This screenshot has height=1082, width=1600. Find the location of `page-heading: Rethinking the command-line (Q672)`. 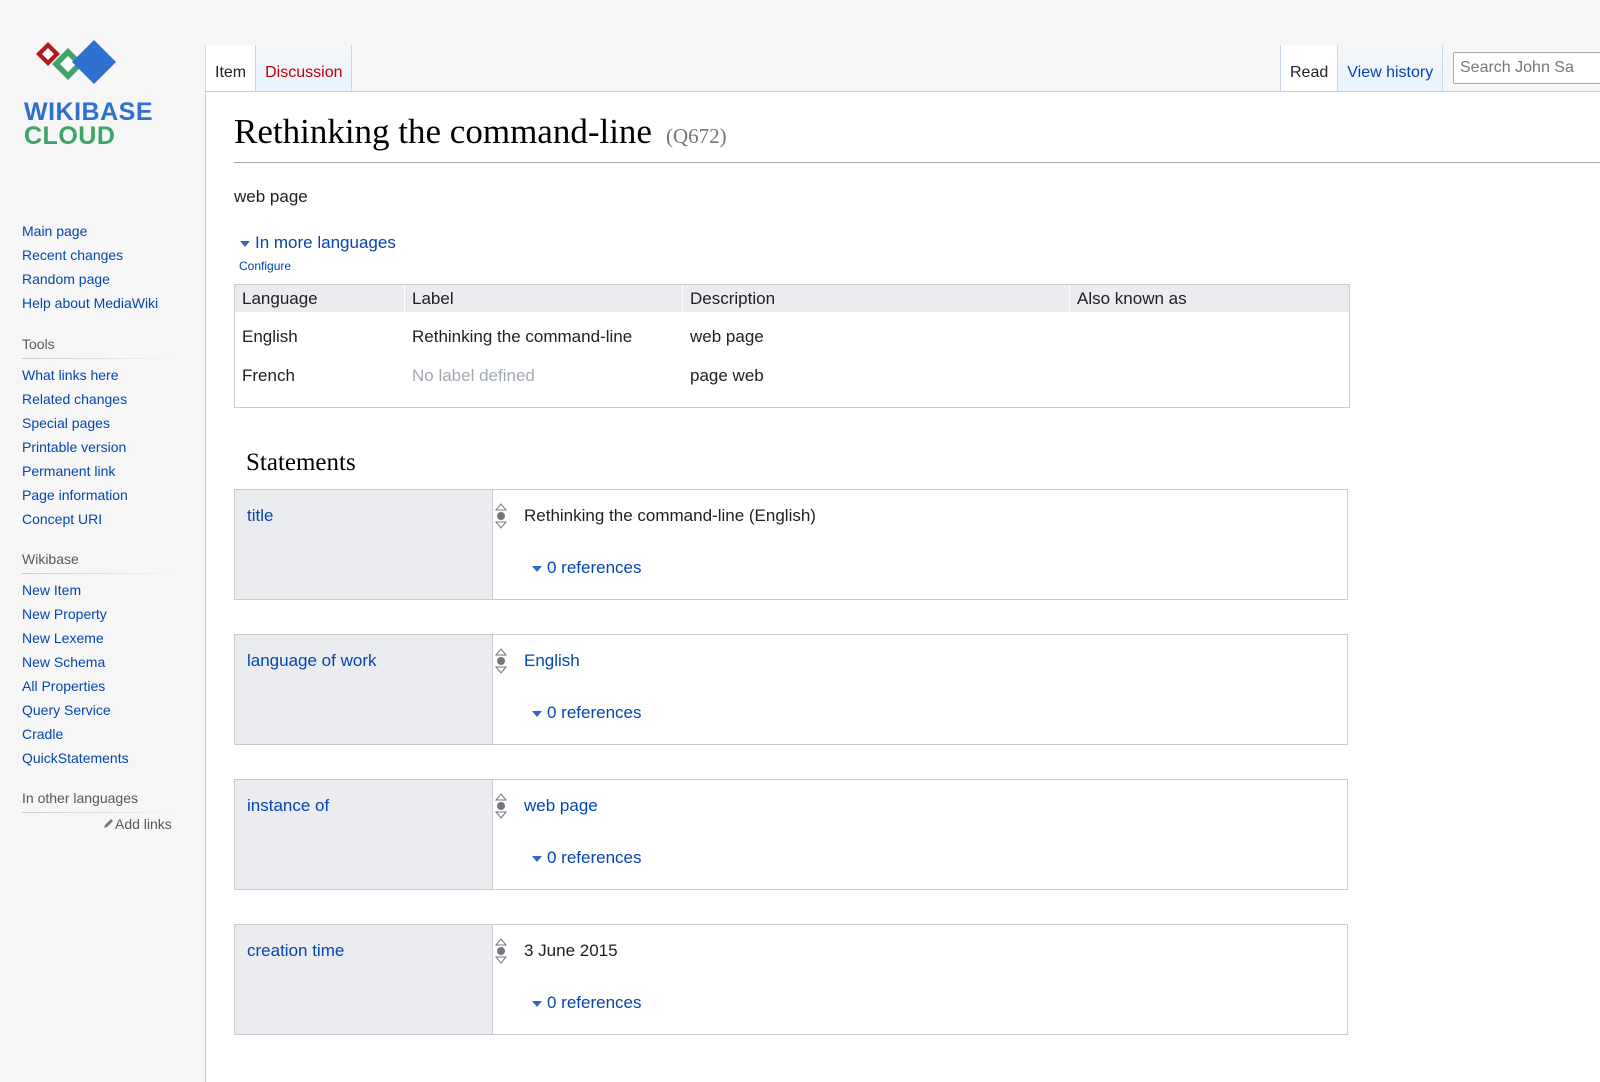

page-heading: Rethinking the command-line (Q672) is located at coordinates (917, 137).